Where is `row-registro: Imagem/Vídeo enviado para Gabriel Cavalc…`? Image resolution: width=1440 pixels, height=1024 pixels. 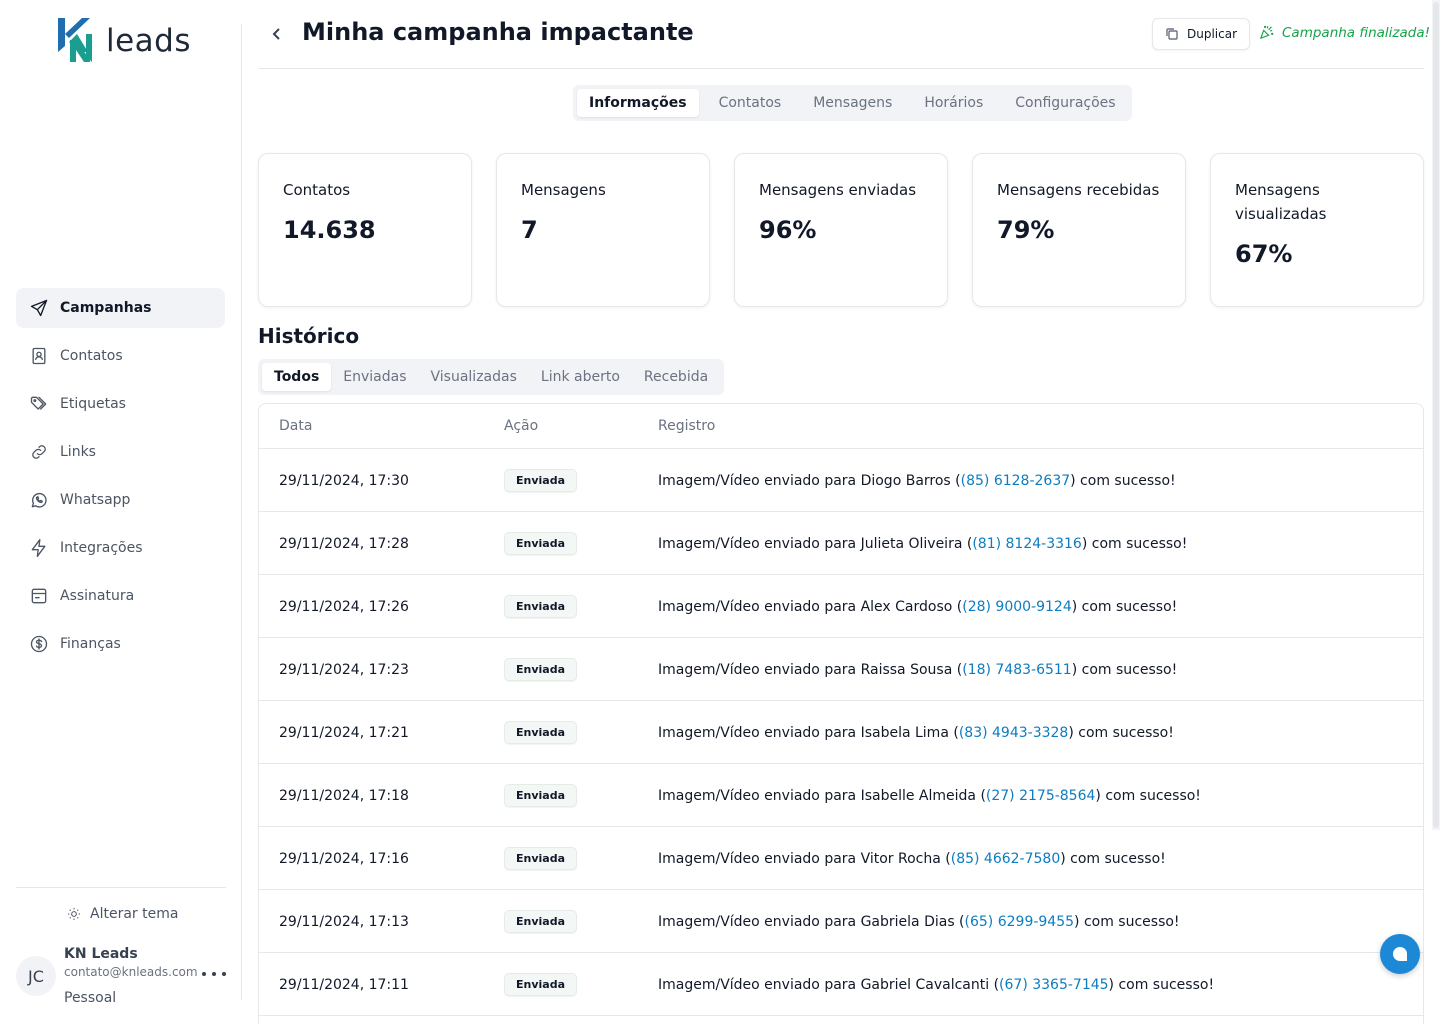
row-registro: Imagem/Vídeo enviado para Gabriel Cavalc… is located at coordinates (936, 984).